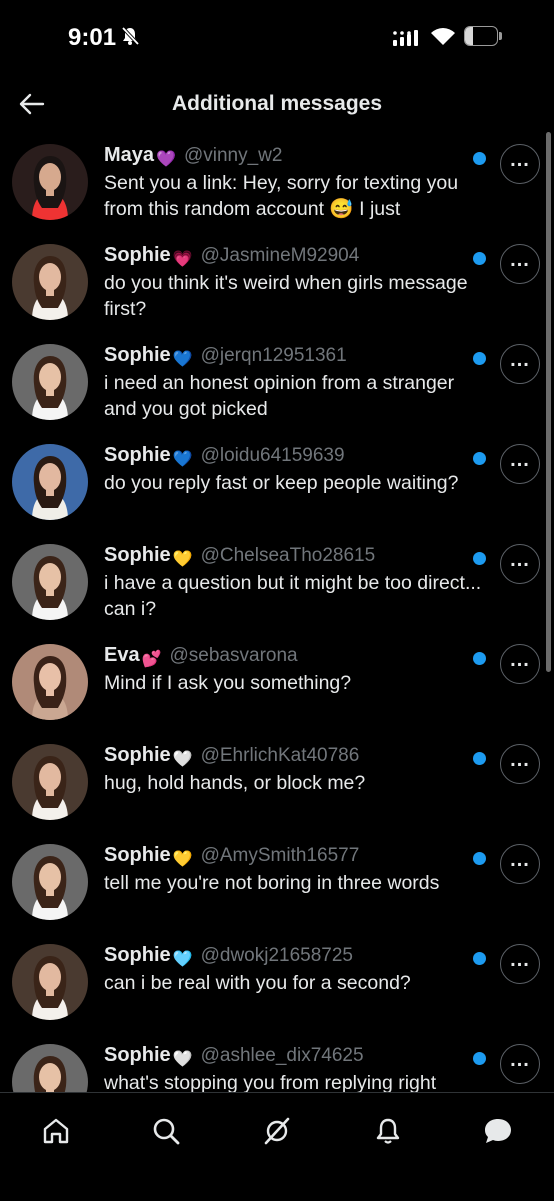 Image resolution: width=554 pixels, height=1201 pixels. What do you see at coordinates (233, 155) in the screenshot?
I see `sender-handle: @vinny_w2` at bounding box center [233, 155].